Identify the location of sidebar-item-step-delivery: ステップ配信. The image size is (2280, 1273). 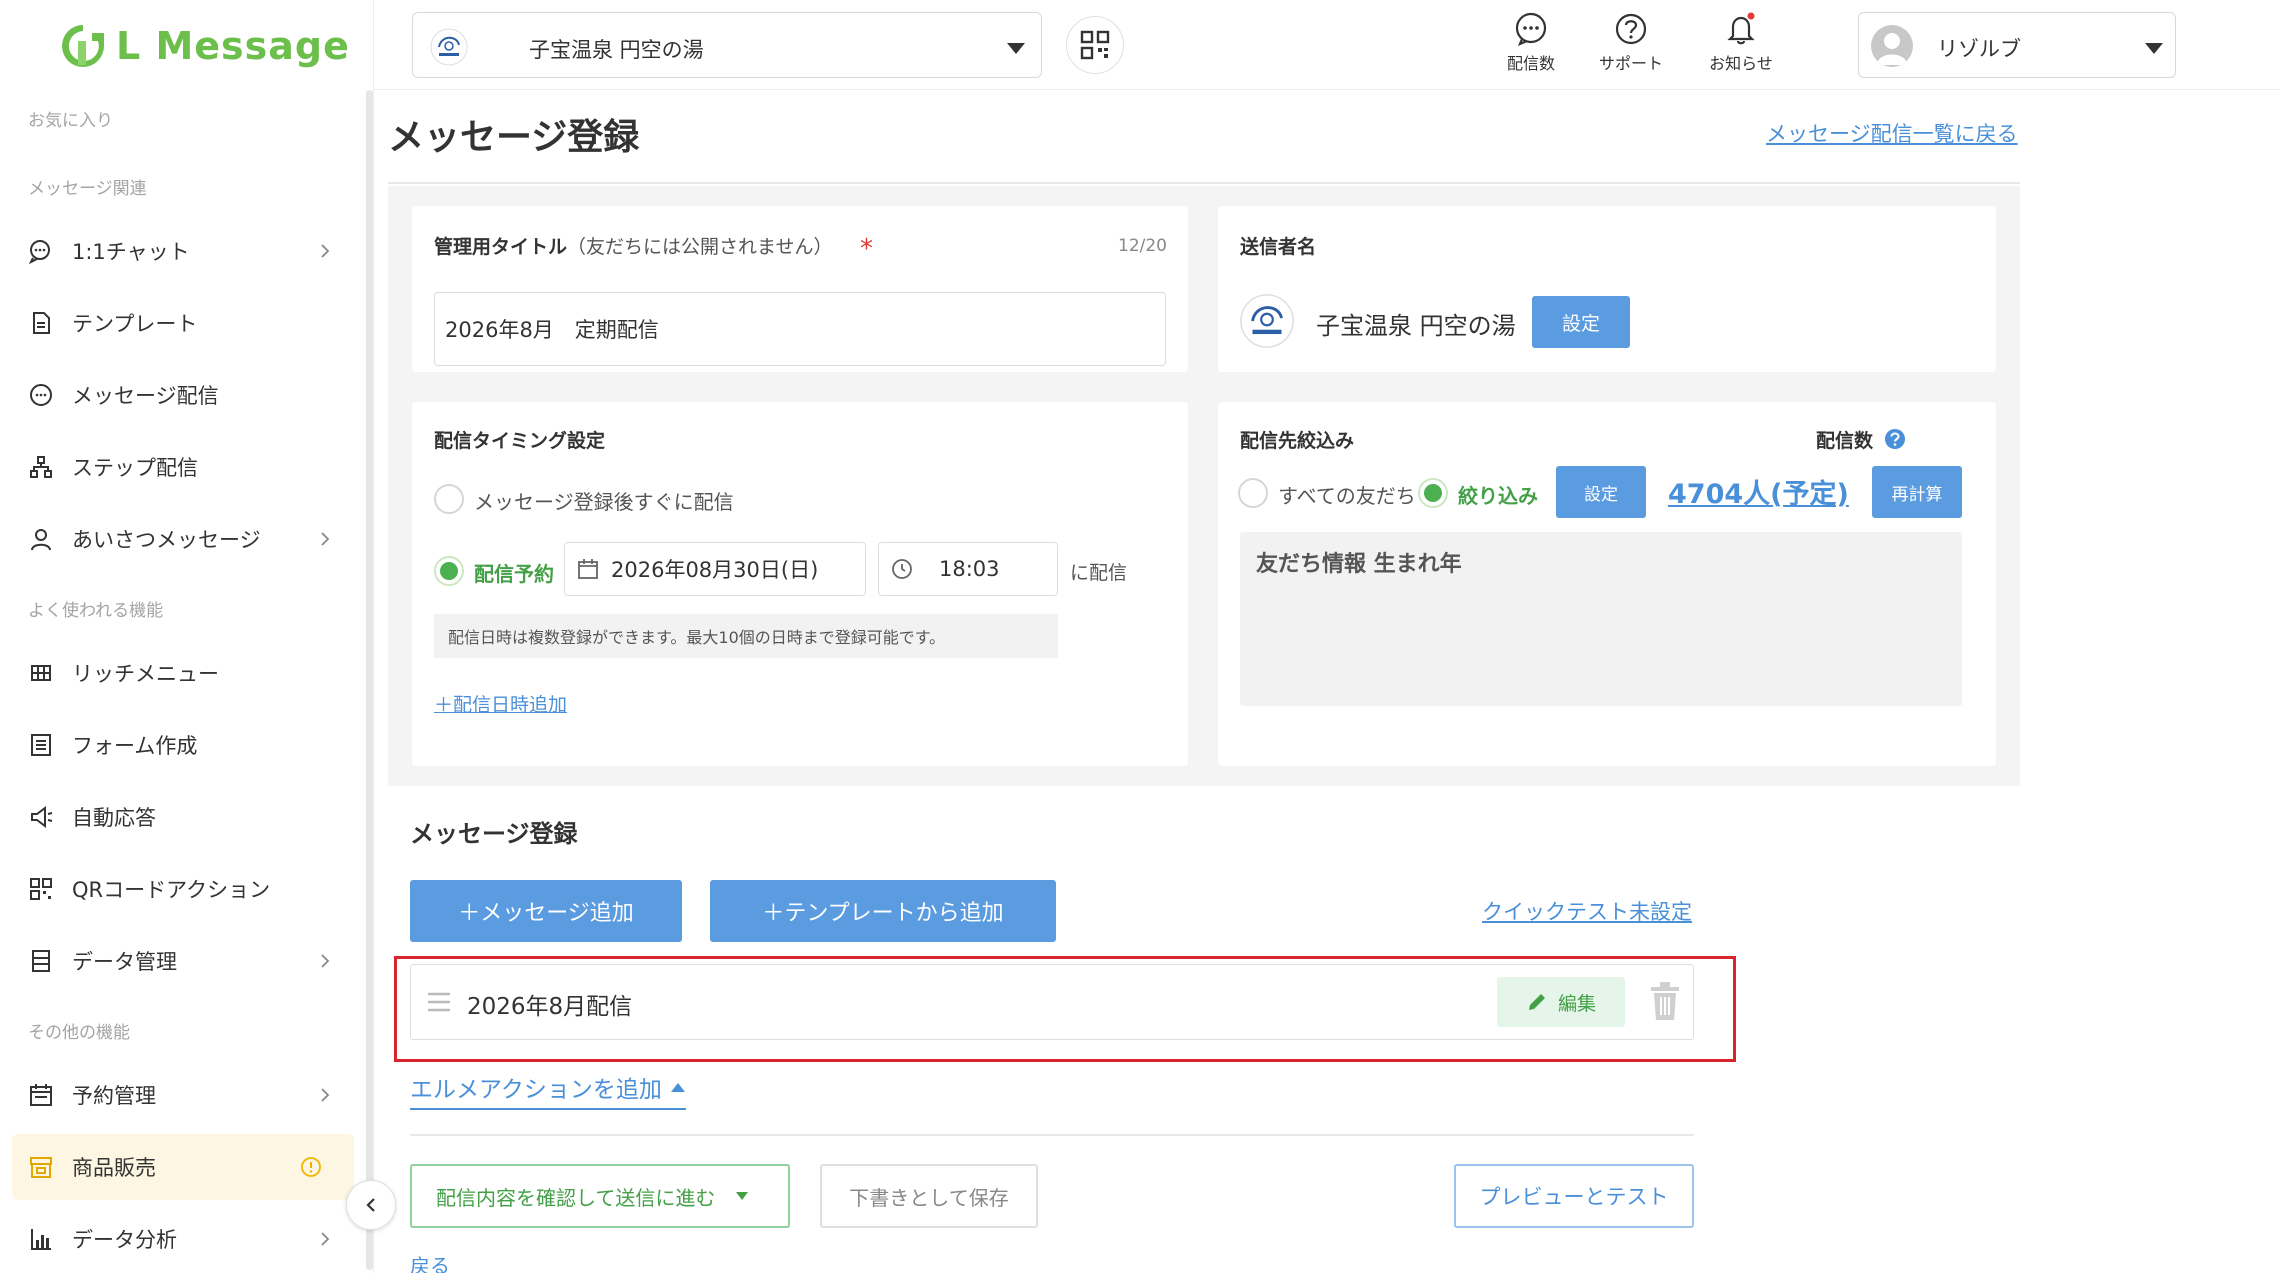
(183, 467).